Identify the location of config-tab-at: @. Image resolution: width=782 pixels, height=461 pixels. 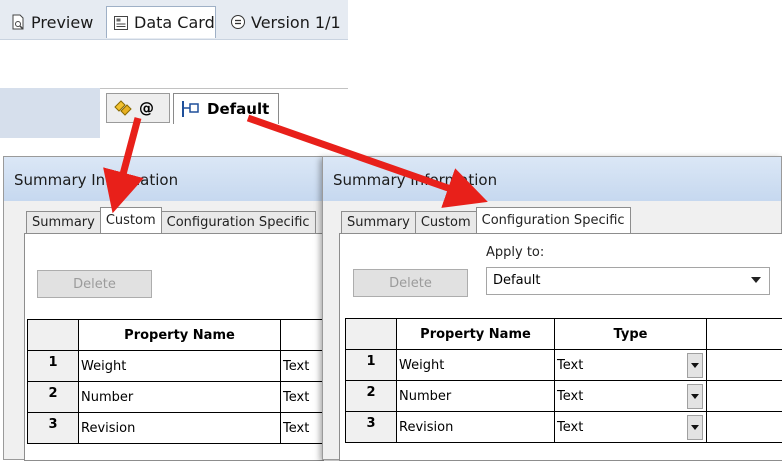
(138, 108).